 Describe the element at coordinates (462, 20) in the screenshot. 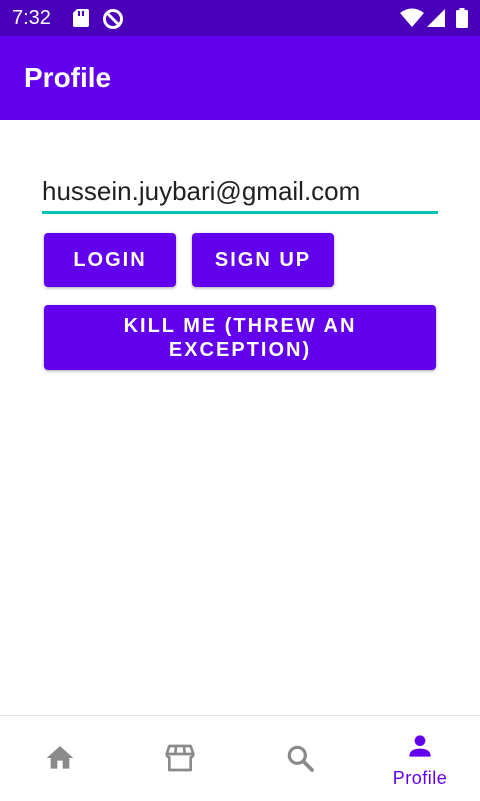

I see `battery-icon` at that location.